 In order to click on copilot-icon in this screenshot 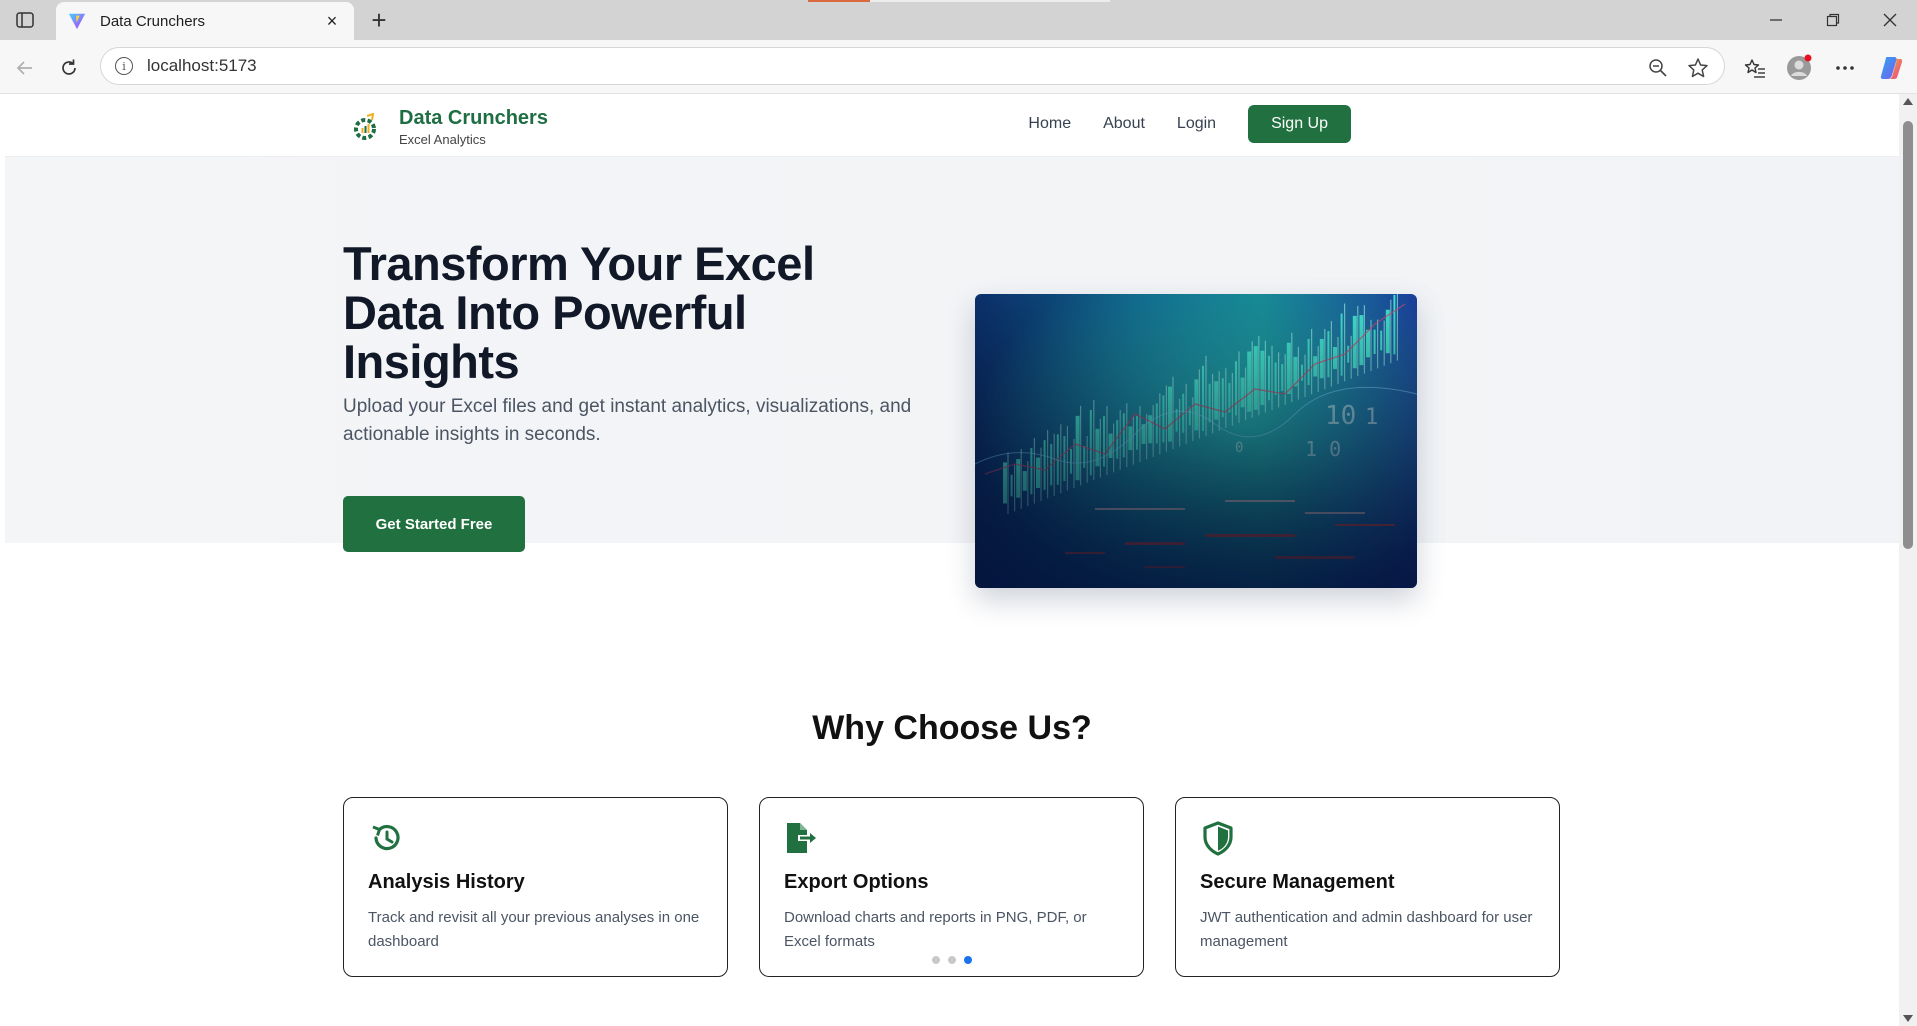, I will do `click(1891, 68)`.